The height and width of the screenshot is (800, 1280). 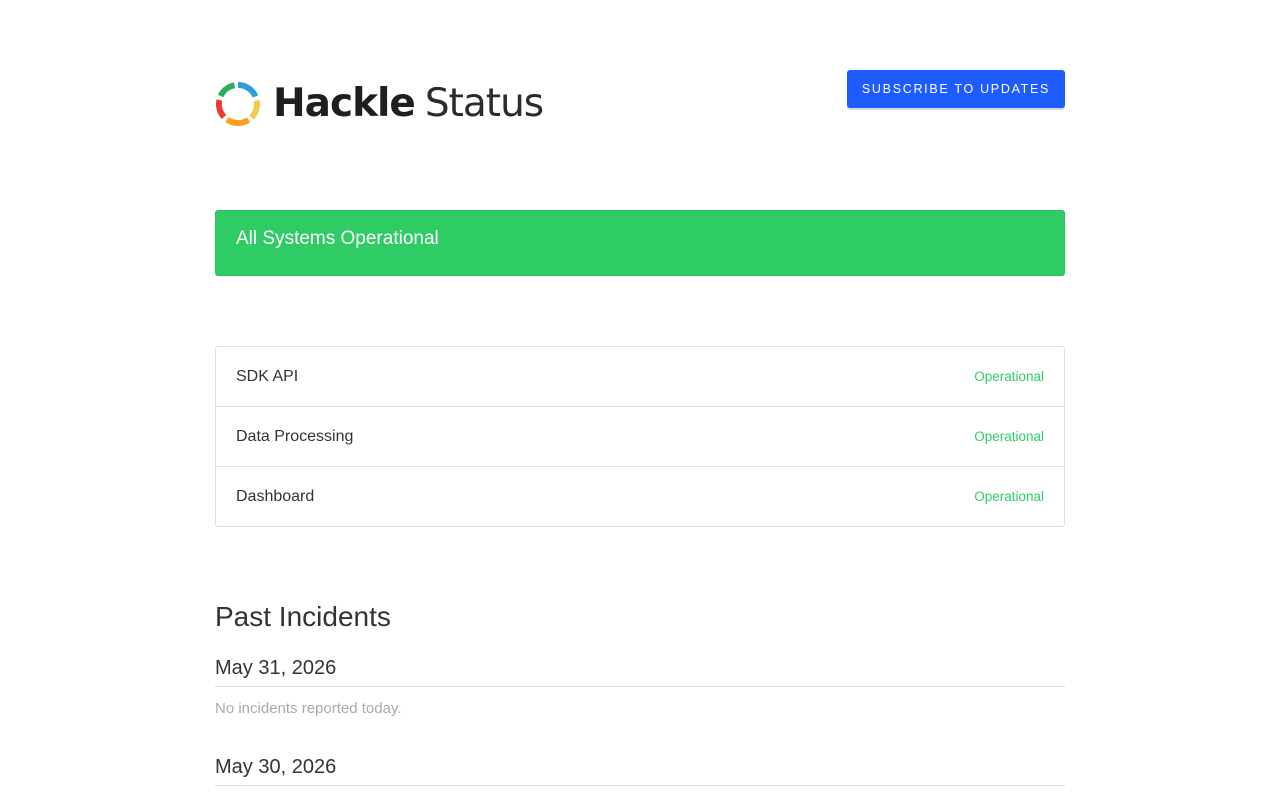 I want to click on component-name: Dashboard, so click(x=275, y=496).